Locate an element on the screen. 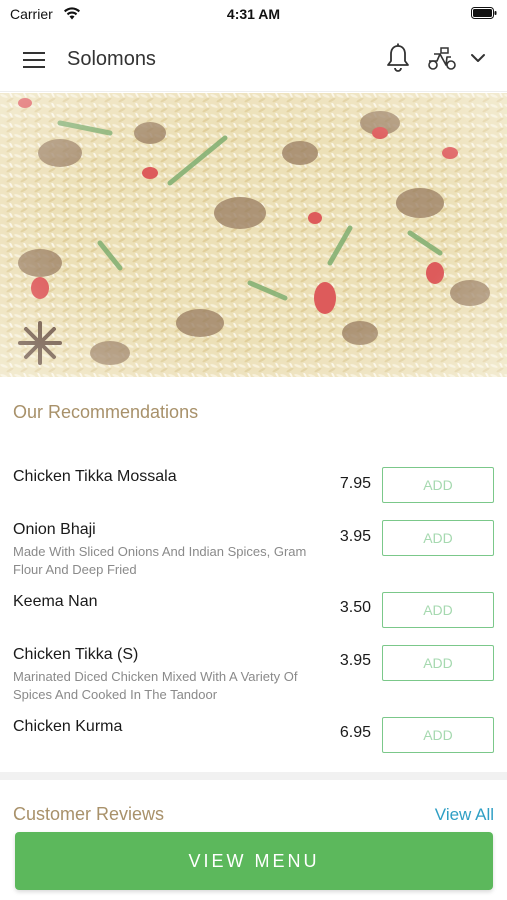  clock-time: 4:31 AM is located at coordinates (253, 14).